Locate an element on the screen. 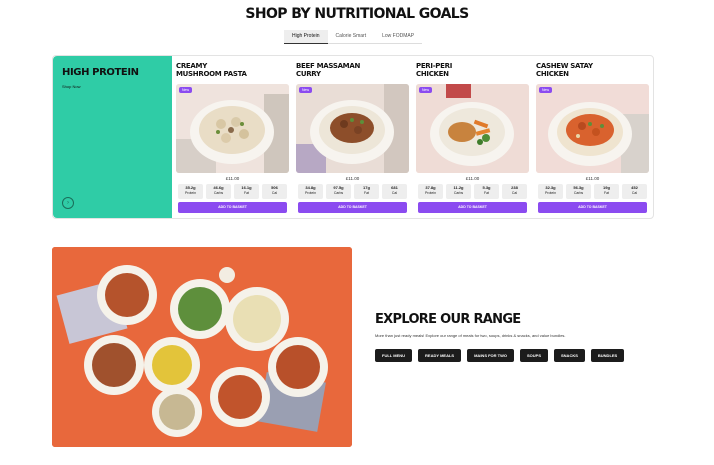  macro-protein: 34.8g Protein is located at coordinates (310, 191).